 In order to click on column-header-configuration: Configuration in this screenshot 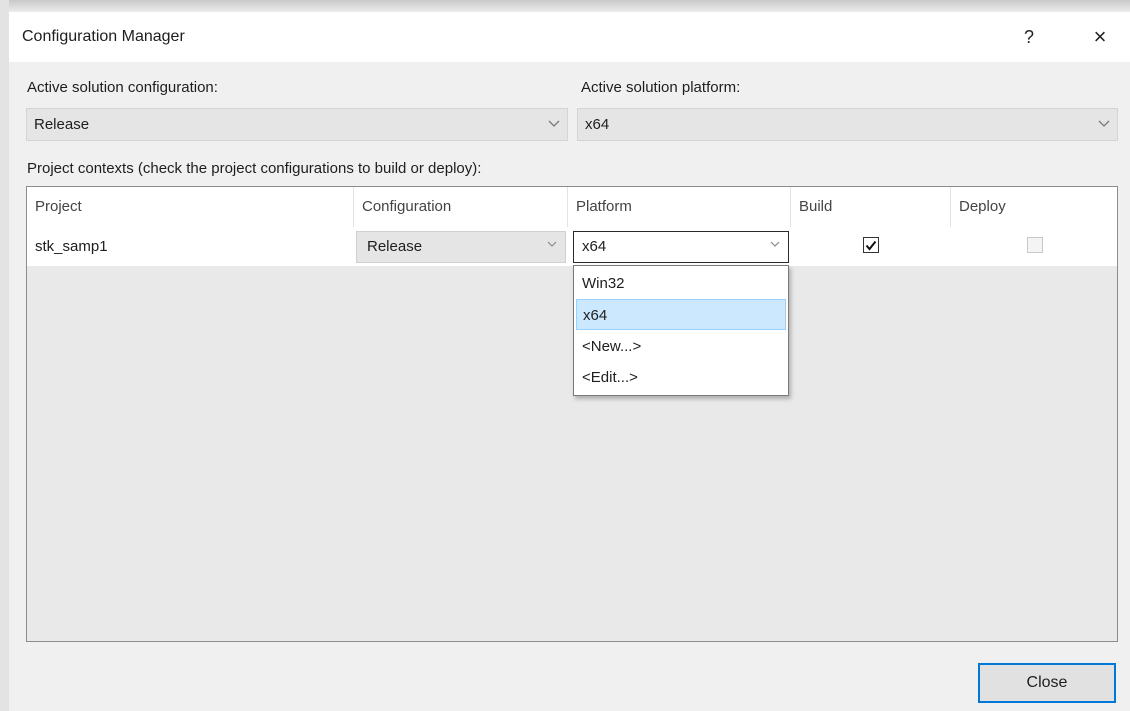, I will do `click(461, 207)`.